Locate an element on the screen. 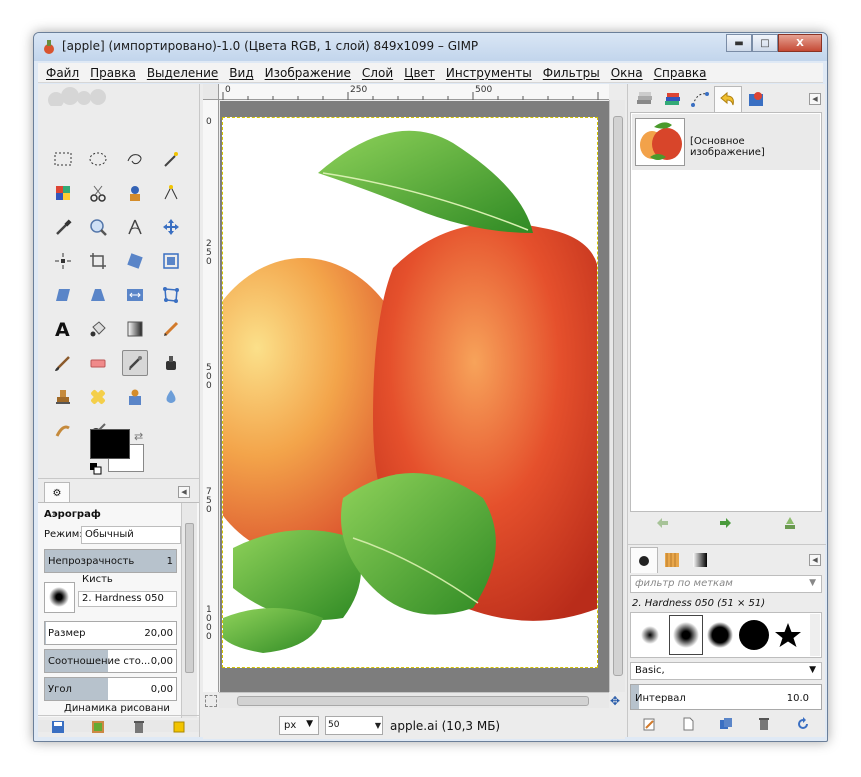 Image resolution: width=861 pixels, height=777 pixels. scissors-select-tool-icon is located at coordinates (98, 193).